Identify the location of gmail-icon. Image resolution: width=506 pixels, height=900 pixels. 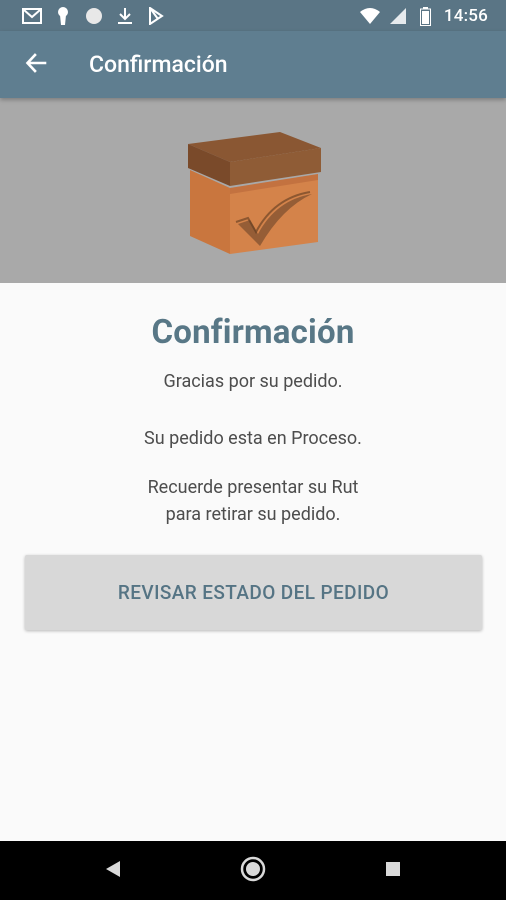
(32, 16).